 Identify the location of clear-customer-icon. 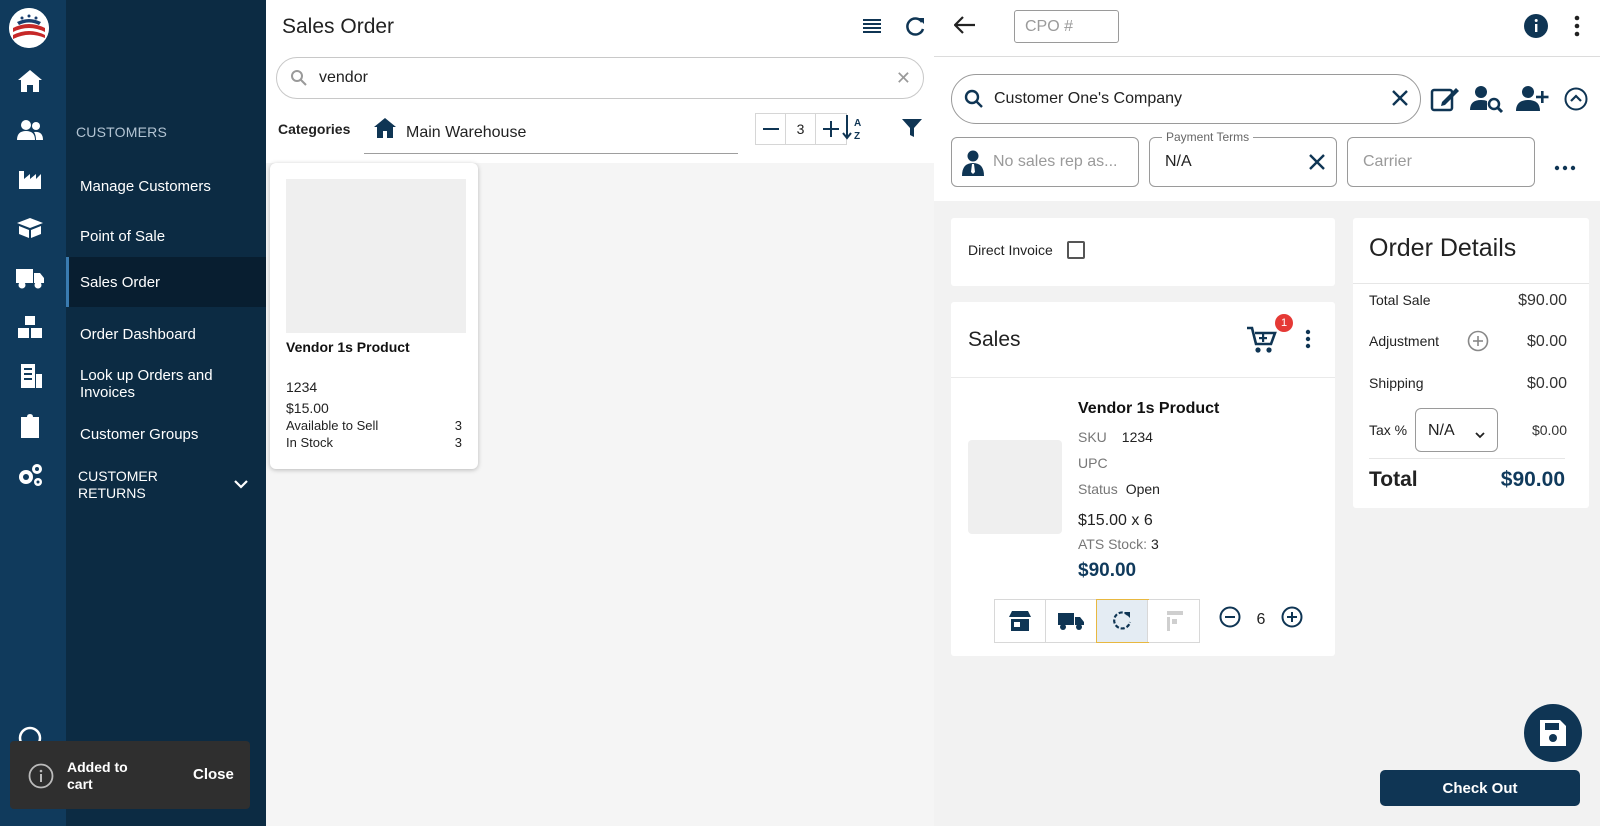
(1400, 100).